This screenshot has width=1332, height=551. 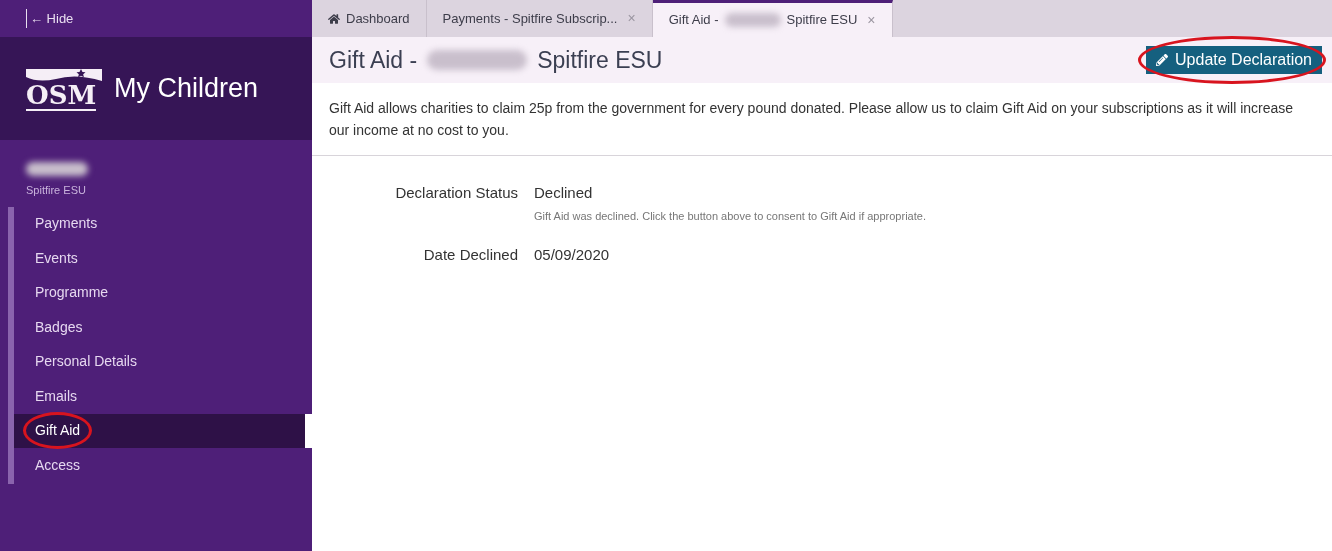 I want to click on pencil-icon, so click(x=1162, y=60).